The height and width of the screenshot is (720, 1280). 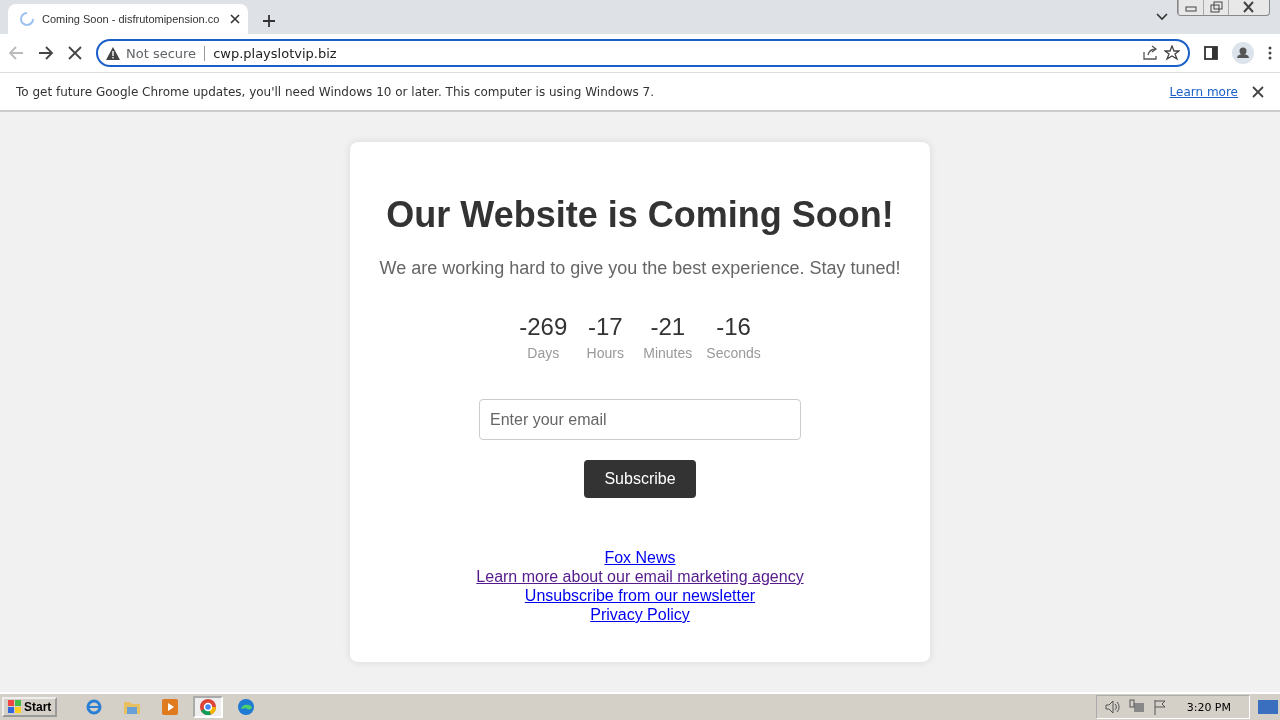 What do you see at coordinates (1211, 53) in the screenshot?
I see `side-panel-icon` at bounding box center [1211, 53].